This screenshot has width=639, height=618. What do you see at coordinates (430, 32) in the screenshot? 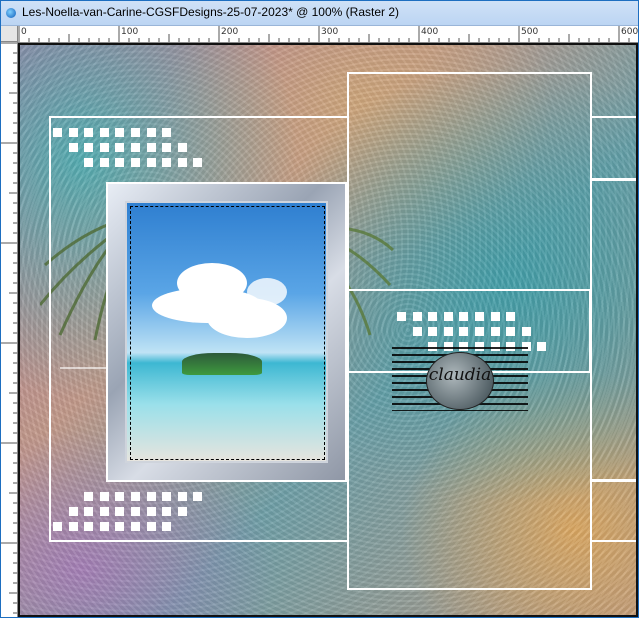
I see `ruler-label-400: 400` at bounding box center [430, 32].